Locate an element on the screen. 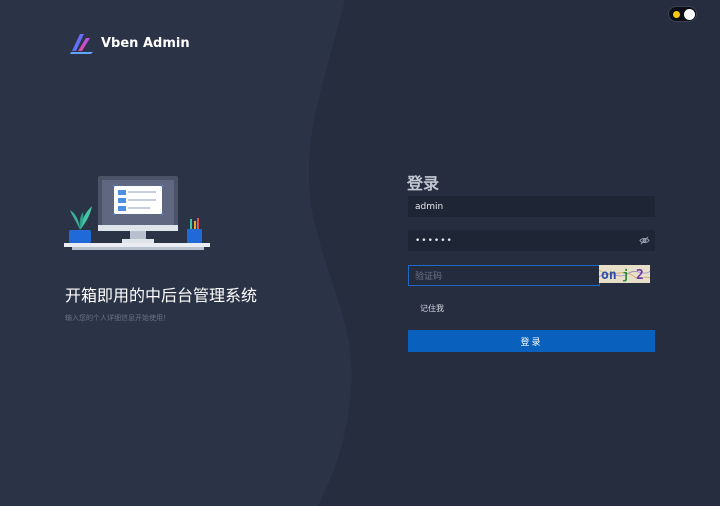  password-input: •••••• is located at coordinates (531, 240).